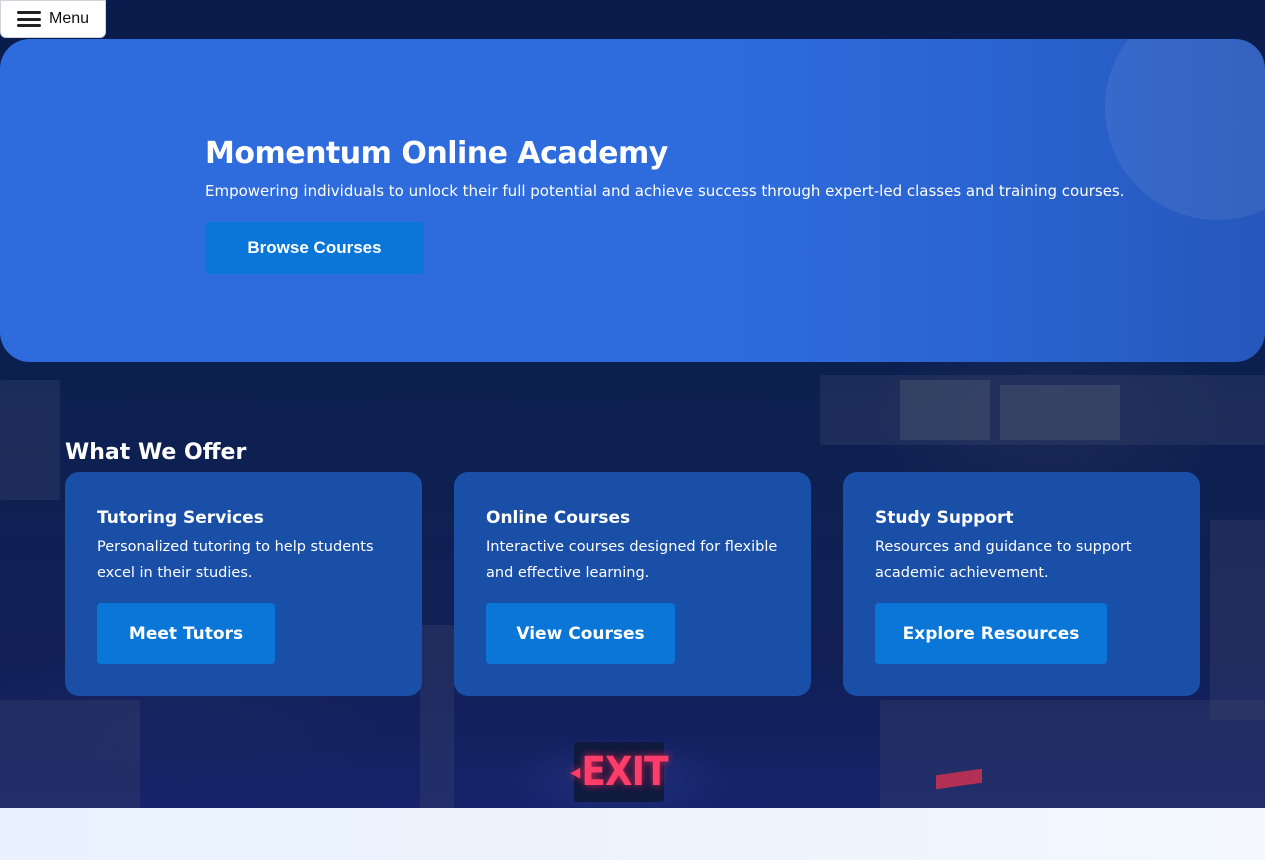 This screenshot has height=860, width=1265. Describe the element at coordinates (558, 518) in the screenshot. I see `card-title: Online Courses` at that location.